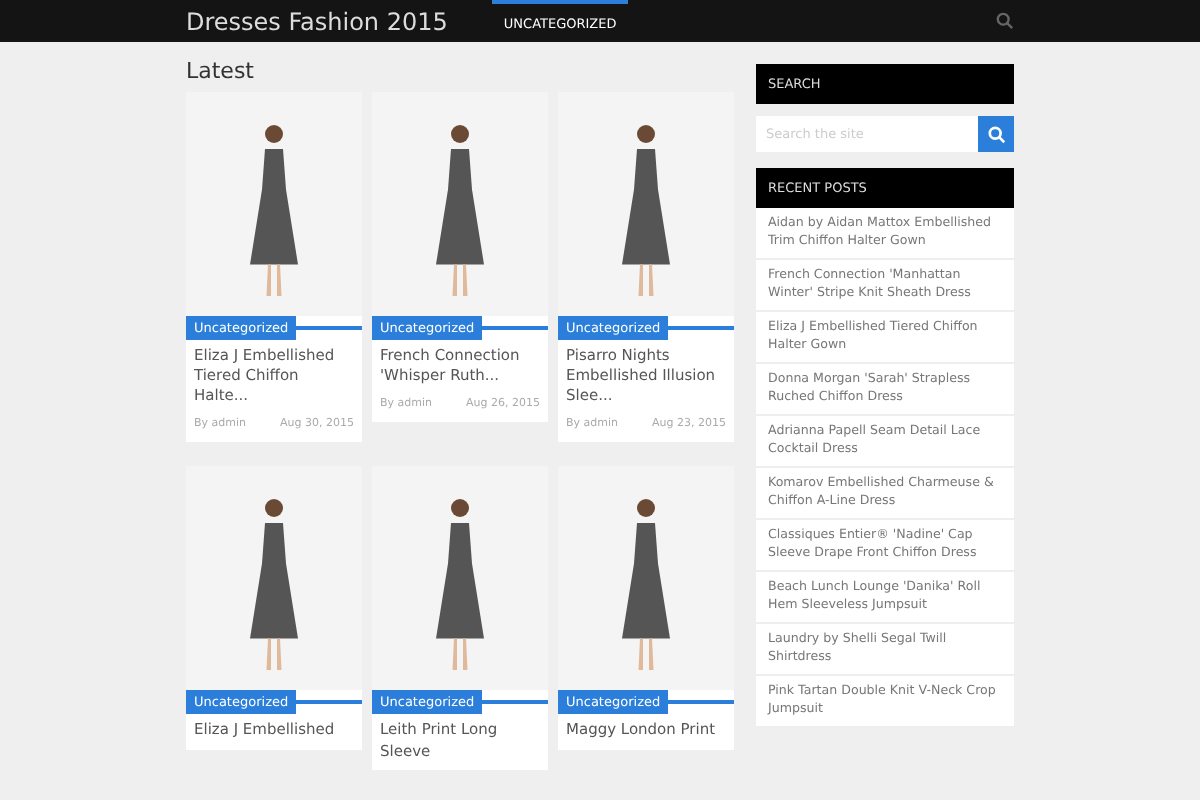 This screenshot has width=1200, height=800. I want to click on site-title: Dresses Fashion 2015, so click(317, 21).